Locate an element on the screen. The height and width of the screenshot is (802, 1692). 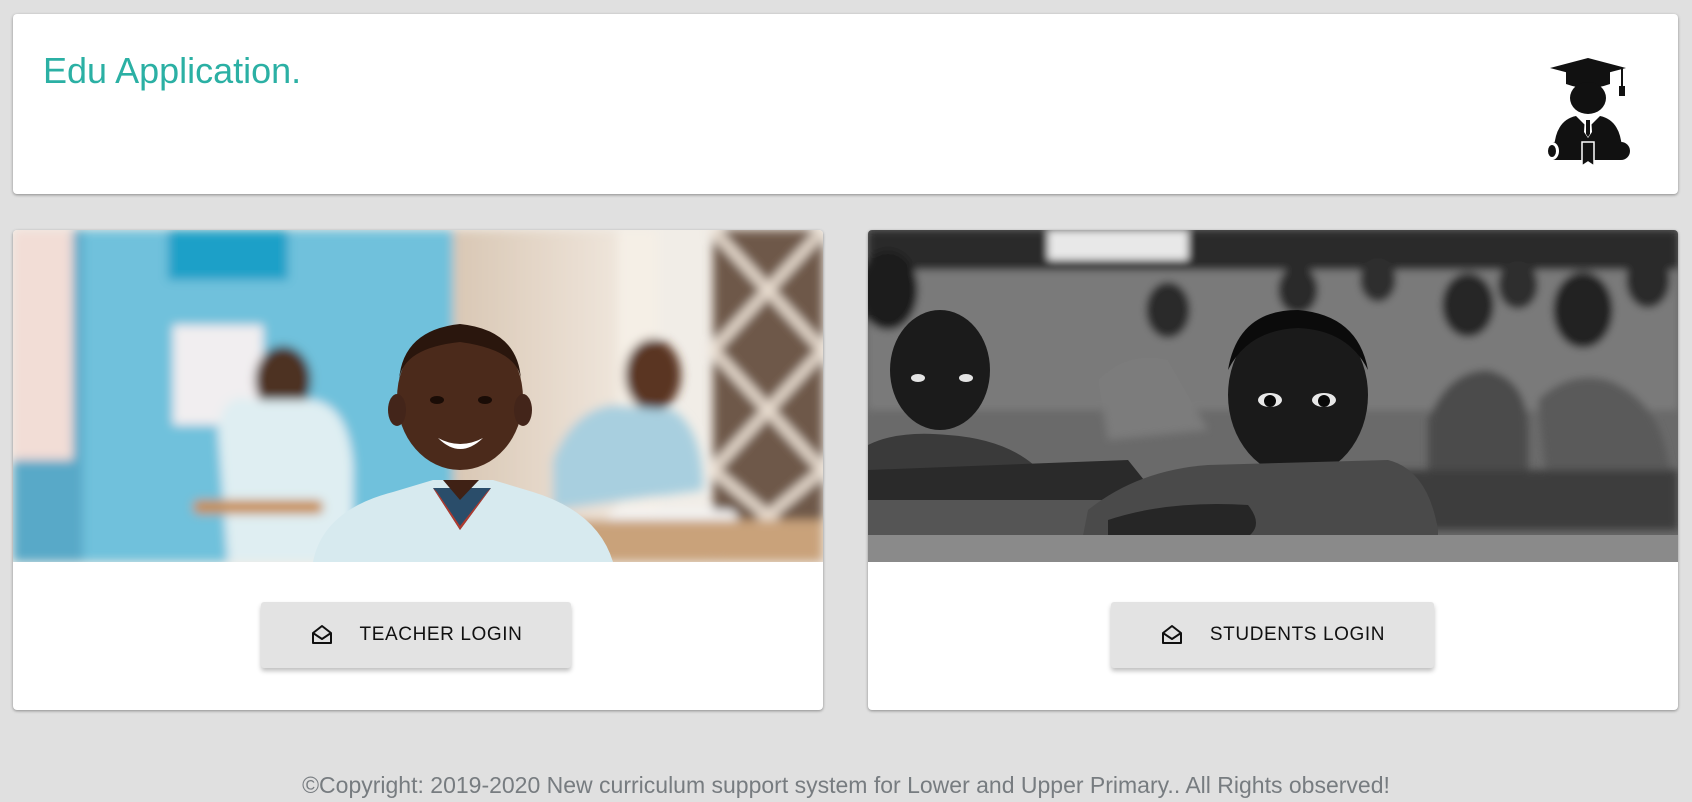
students-login-button: STUDENTS LOGIN is located at coordinates (1272, 635).